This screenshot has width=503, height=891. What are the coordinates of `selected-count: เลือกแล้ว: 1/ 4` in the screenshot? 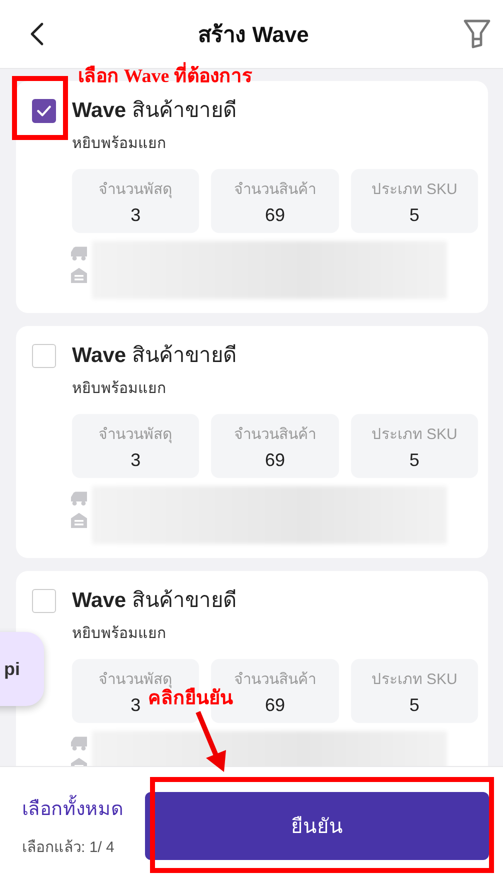 It's located at (69, 848).